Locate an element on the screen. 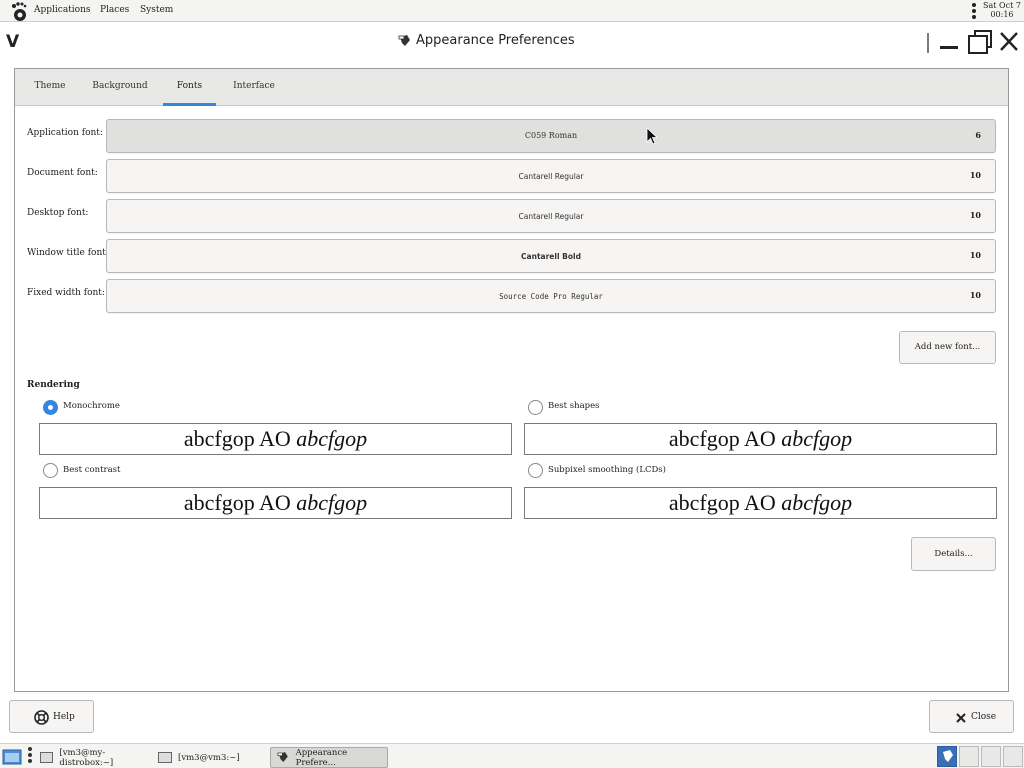  font-name: Cantarell Bold is located at coordinates (551, 256).